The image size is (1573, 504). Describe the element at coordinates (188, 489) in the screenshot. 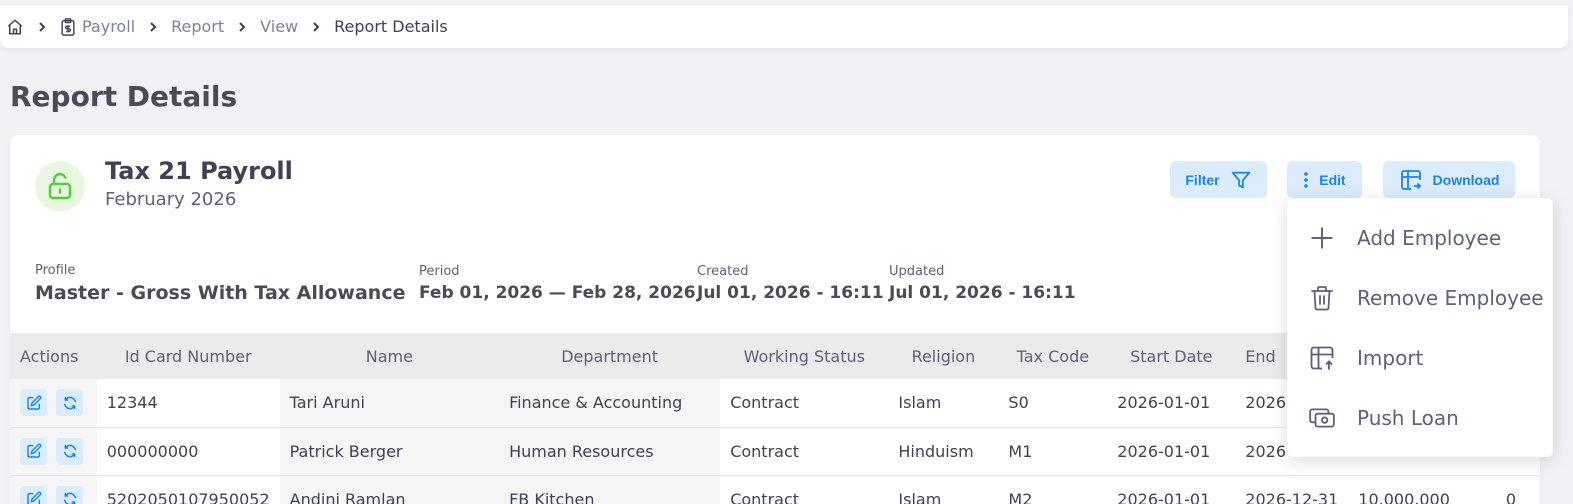

I see `cell-id-card: 5202050107950052` at that location.